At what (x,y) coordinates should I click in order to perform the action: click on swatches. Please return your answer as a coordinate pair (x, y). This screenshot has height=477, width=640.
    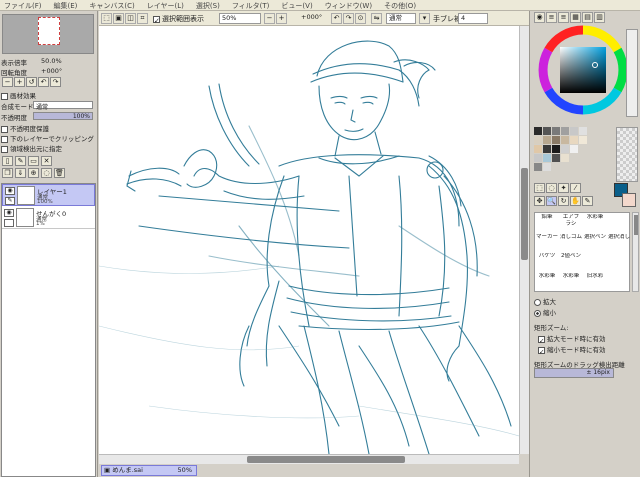
    Looking at the image, I should click on (574, 152).